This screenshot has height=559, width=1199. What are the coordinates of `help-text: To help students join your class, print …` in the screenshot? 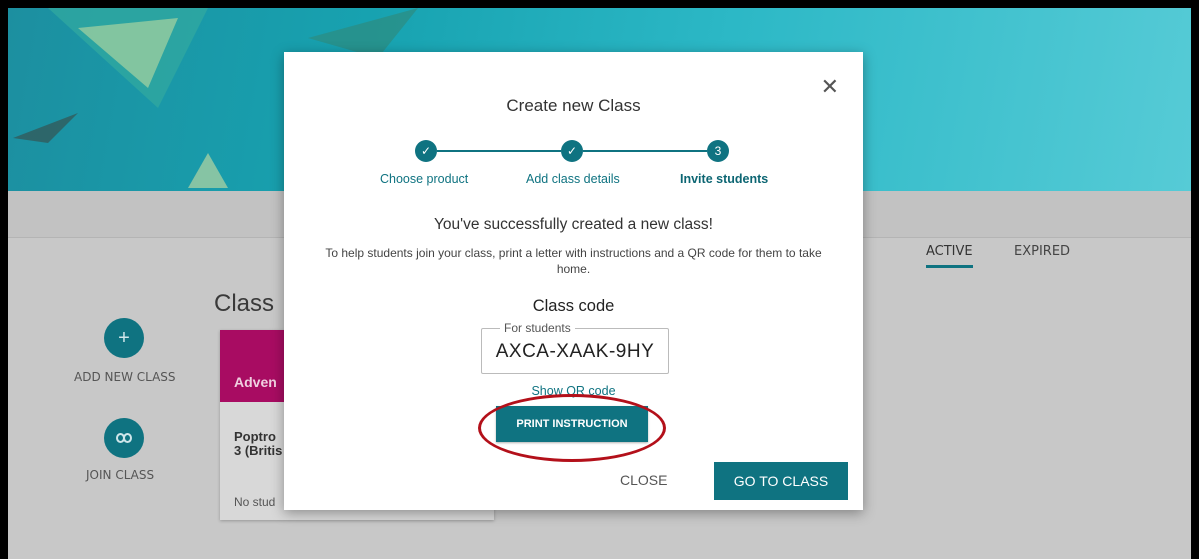 It's located at (573, 261).